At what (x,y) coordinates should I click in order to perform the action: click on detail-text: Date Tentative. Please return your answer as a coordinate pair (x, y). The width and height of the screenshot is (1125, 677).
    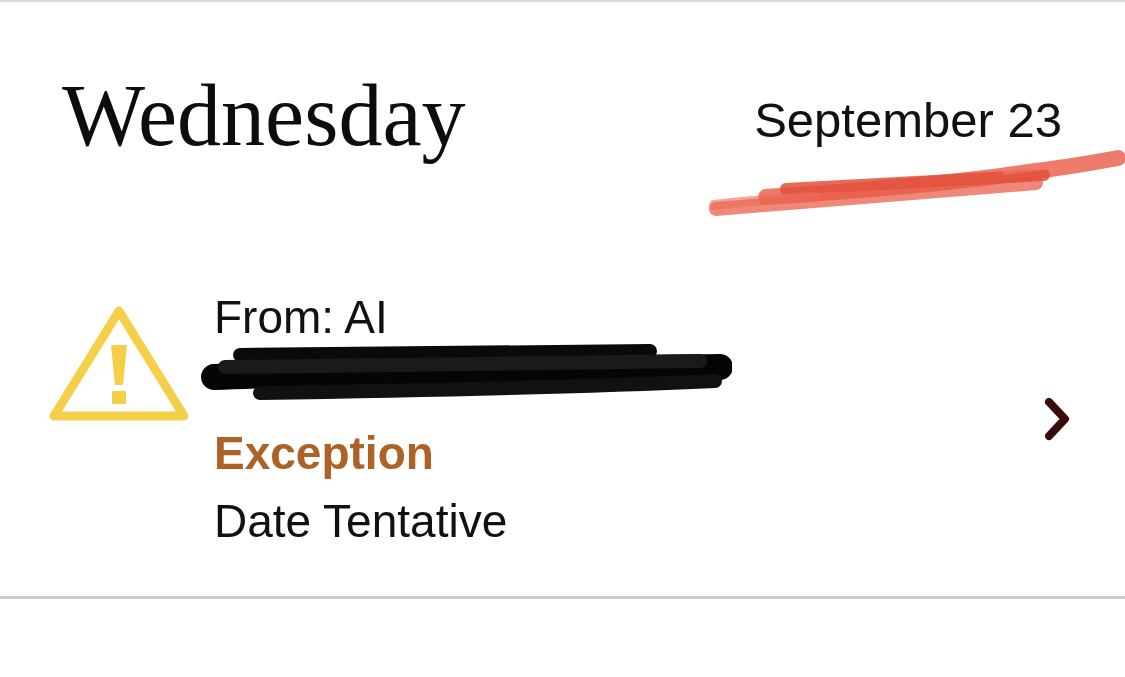
    Looking at the image, I should click on (361, 521).